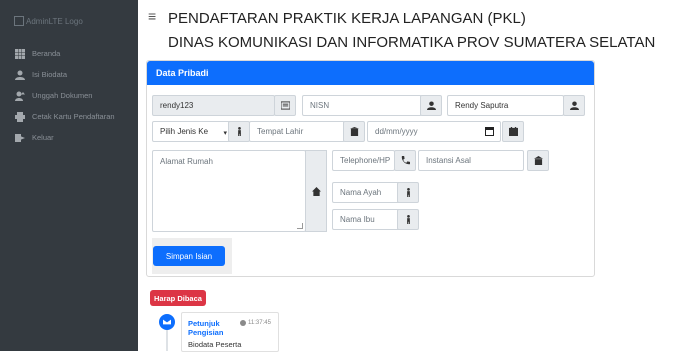 This screenshot has height=352, width=682. What do you see at coordinates (505, 105) in the screenshot?
I see `full-name-input: Rendy Saputra` at bounding box center [505, 105].